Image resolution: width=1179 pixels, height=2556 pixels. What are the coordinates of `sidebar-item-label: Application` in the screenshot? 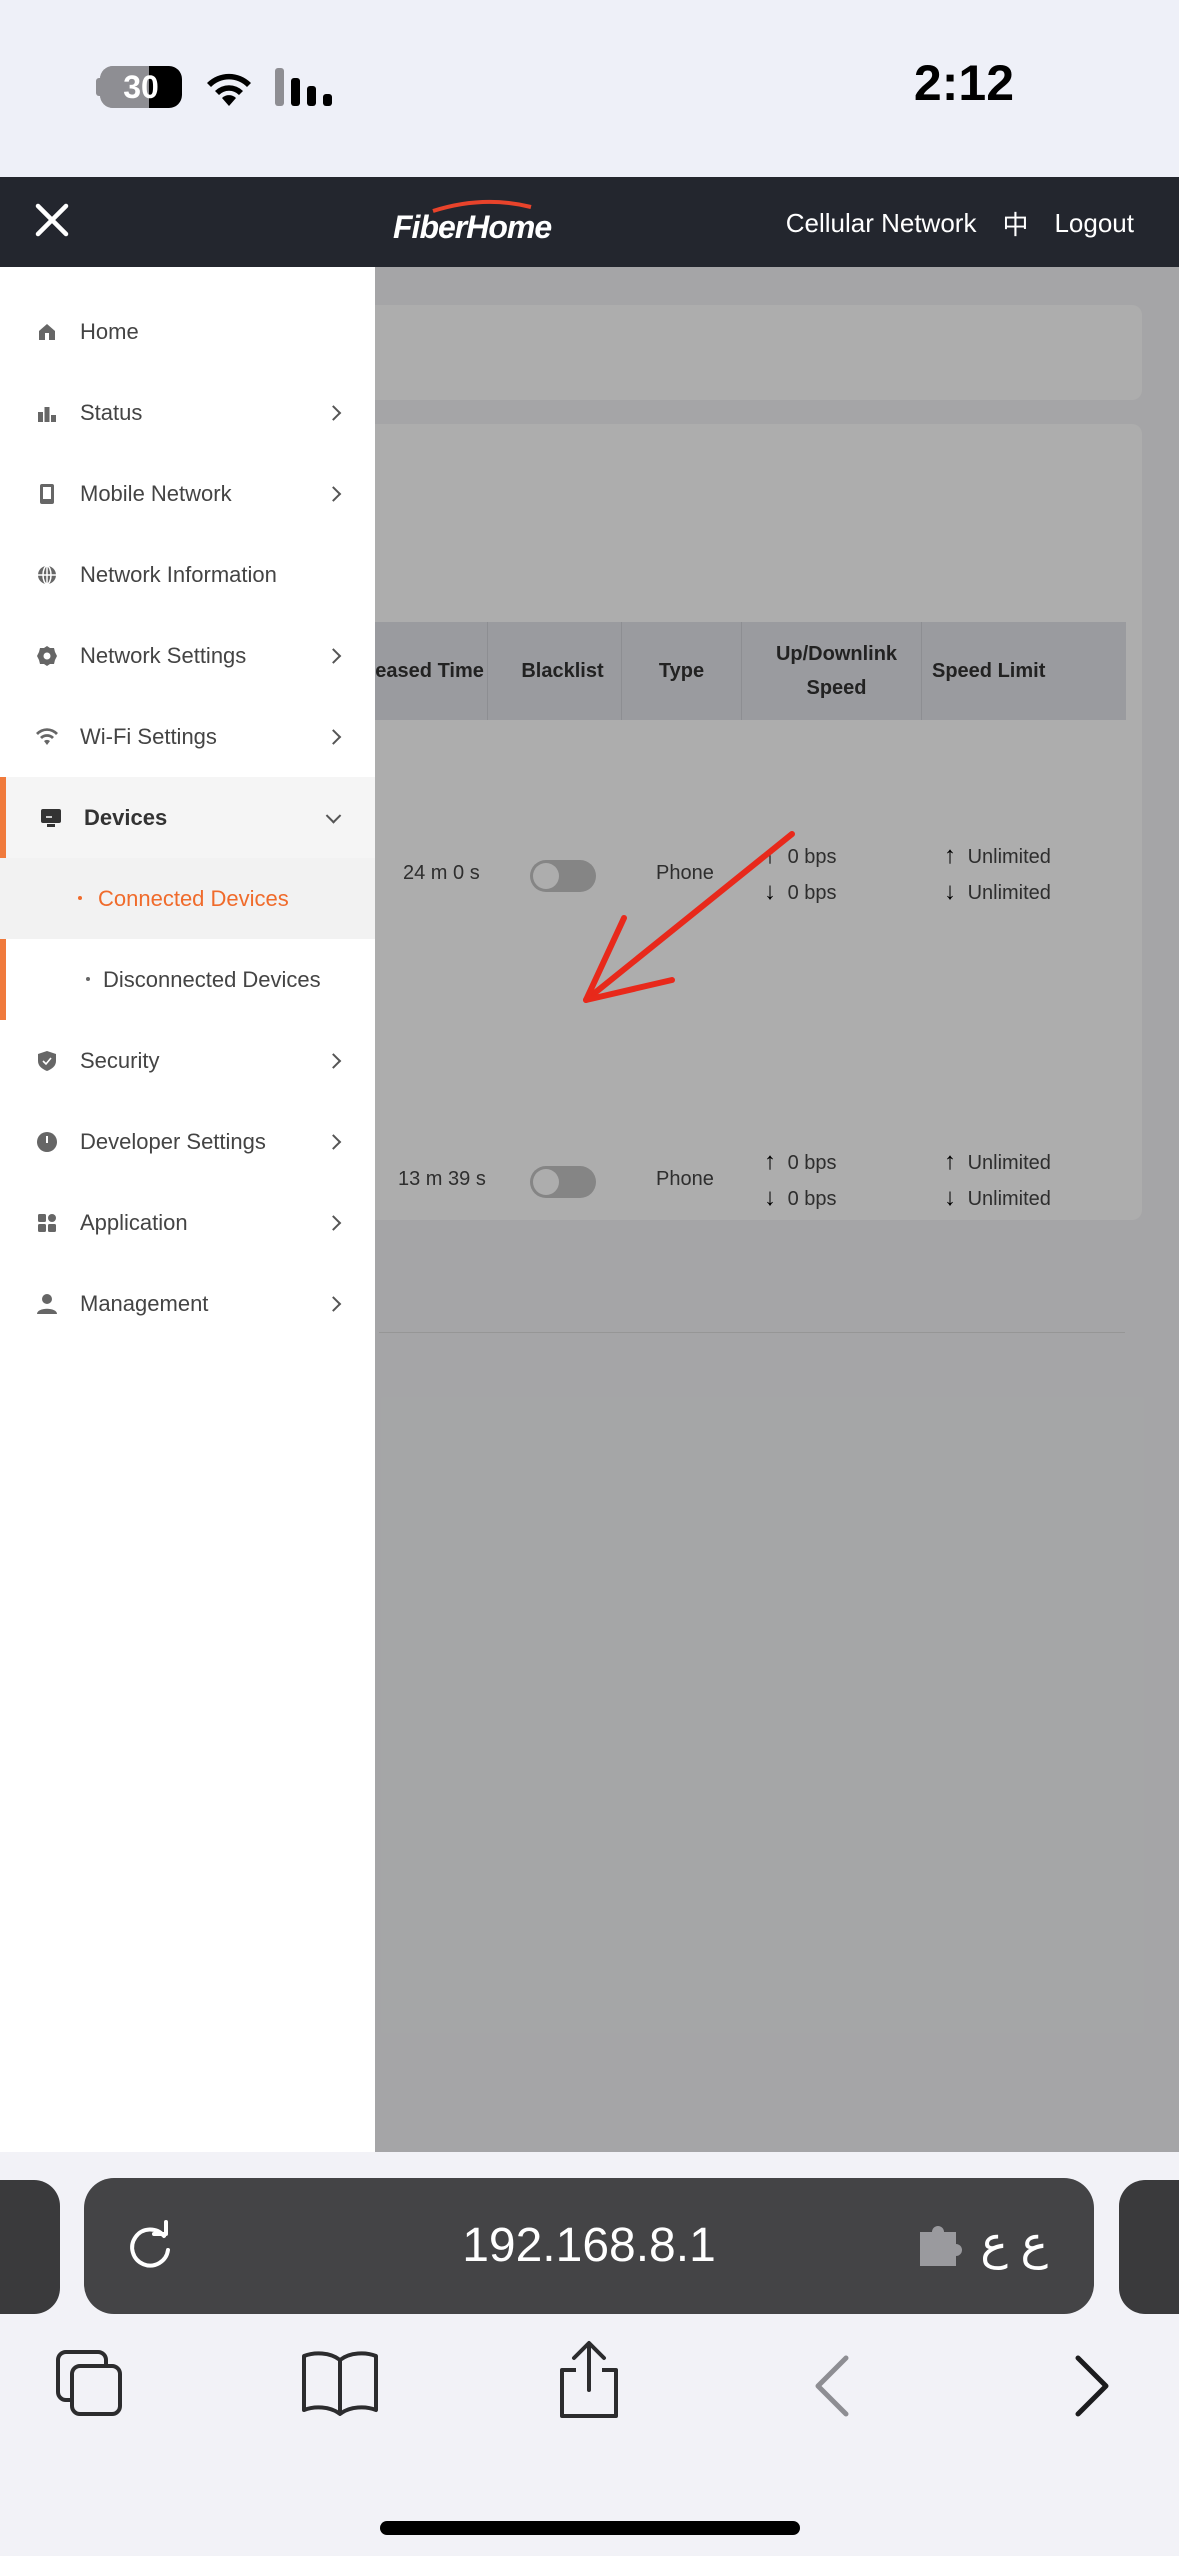 It's located at (134, 1222).